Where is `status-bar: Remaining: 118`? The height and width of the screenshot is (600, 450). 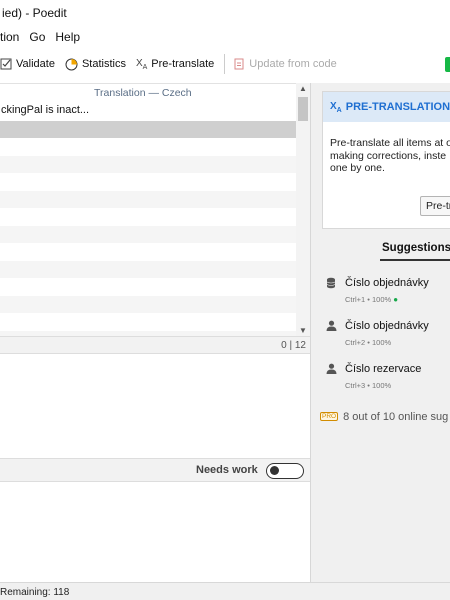 status-bar: Remaining: 118 is located at coordinates (225, 591).